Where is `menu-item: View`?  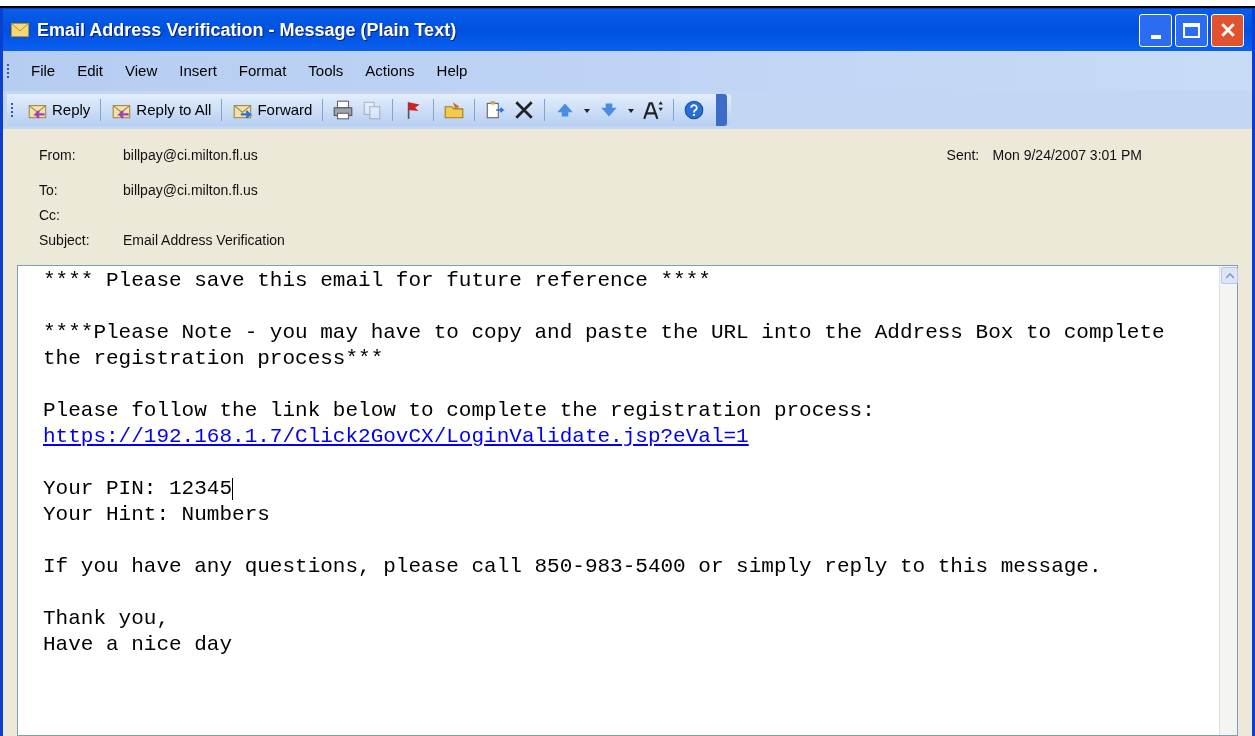 menu-item: View is located at coordinates (141, 71).